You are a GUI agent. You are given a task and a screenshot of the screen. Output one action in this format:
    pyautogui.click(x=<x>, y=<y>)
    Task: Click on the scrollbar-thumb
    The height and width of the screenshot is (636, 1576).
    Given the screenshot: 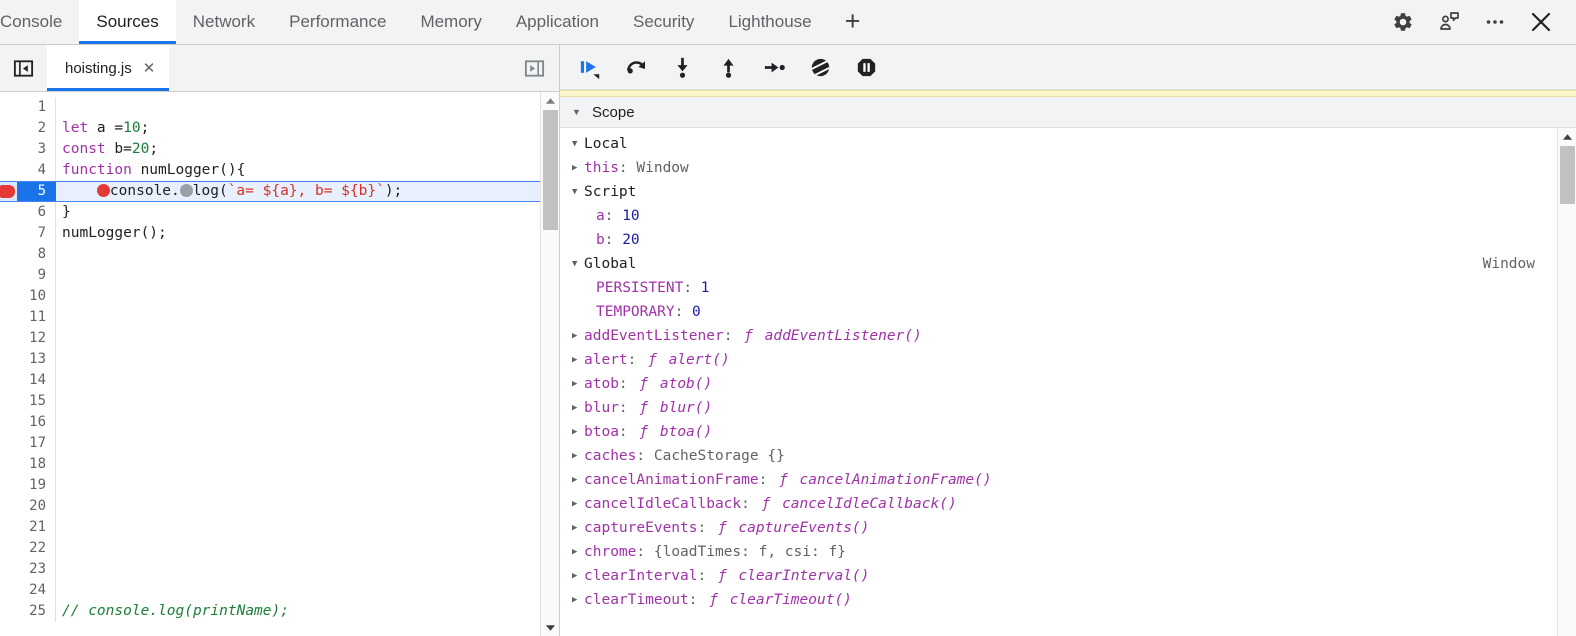 What is the action you would take?
    pyautogui.click(x=550, y=170)
    